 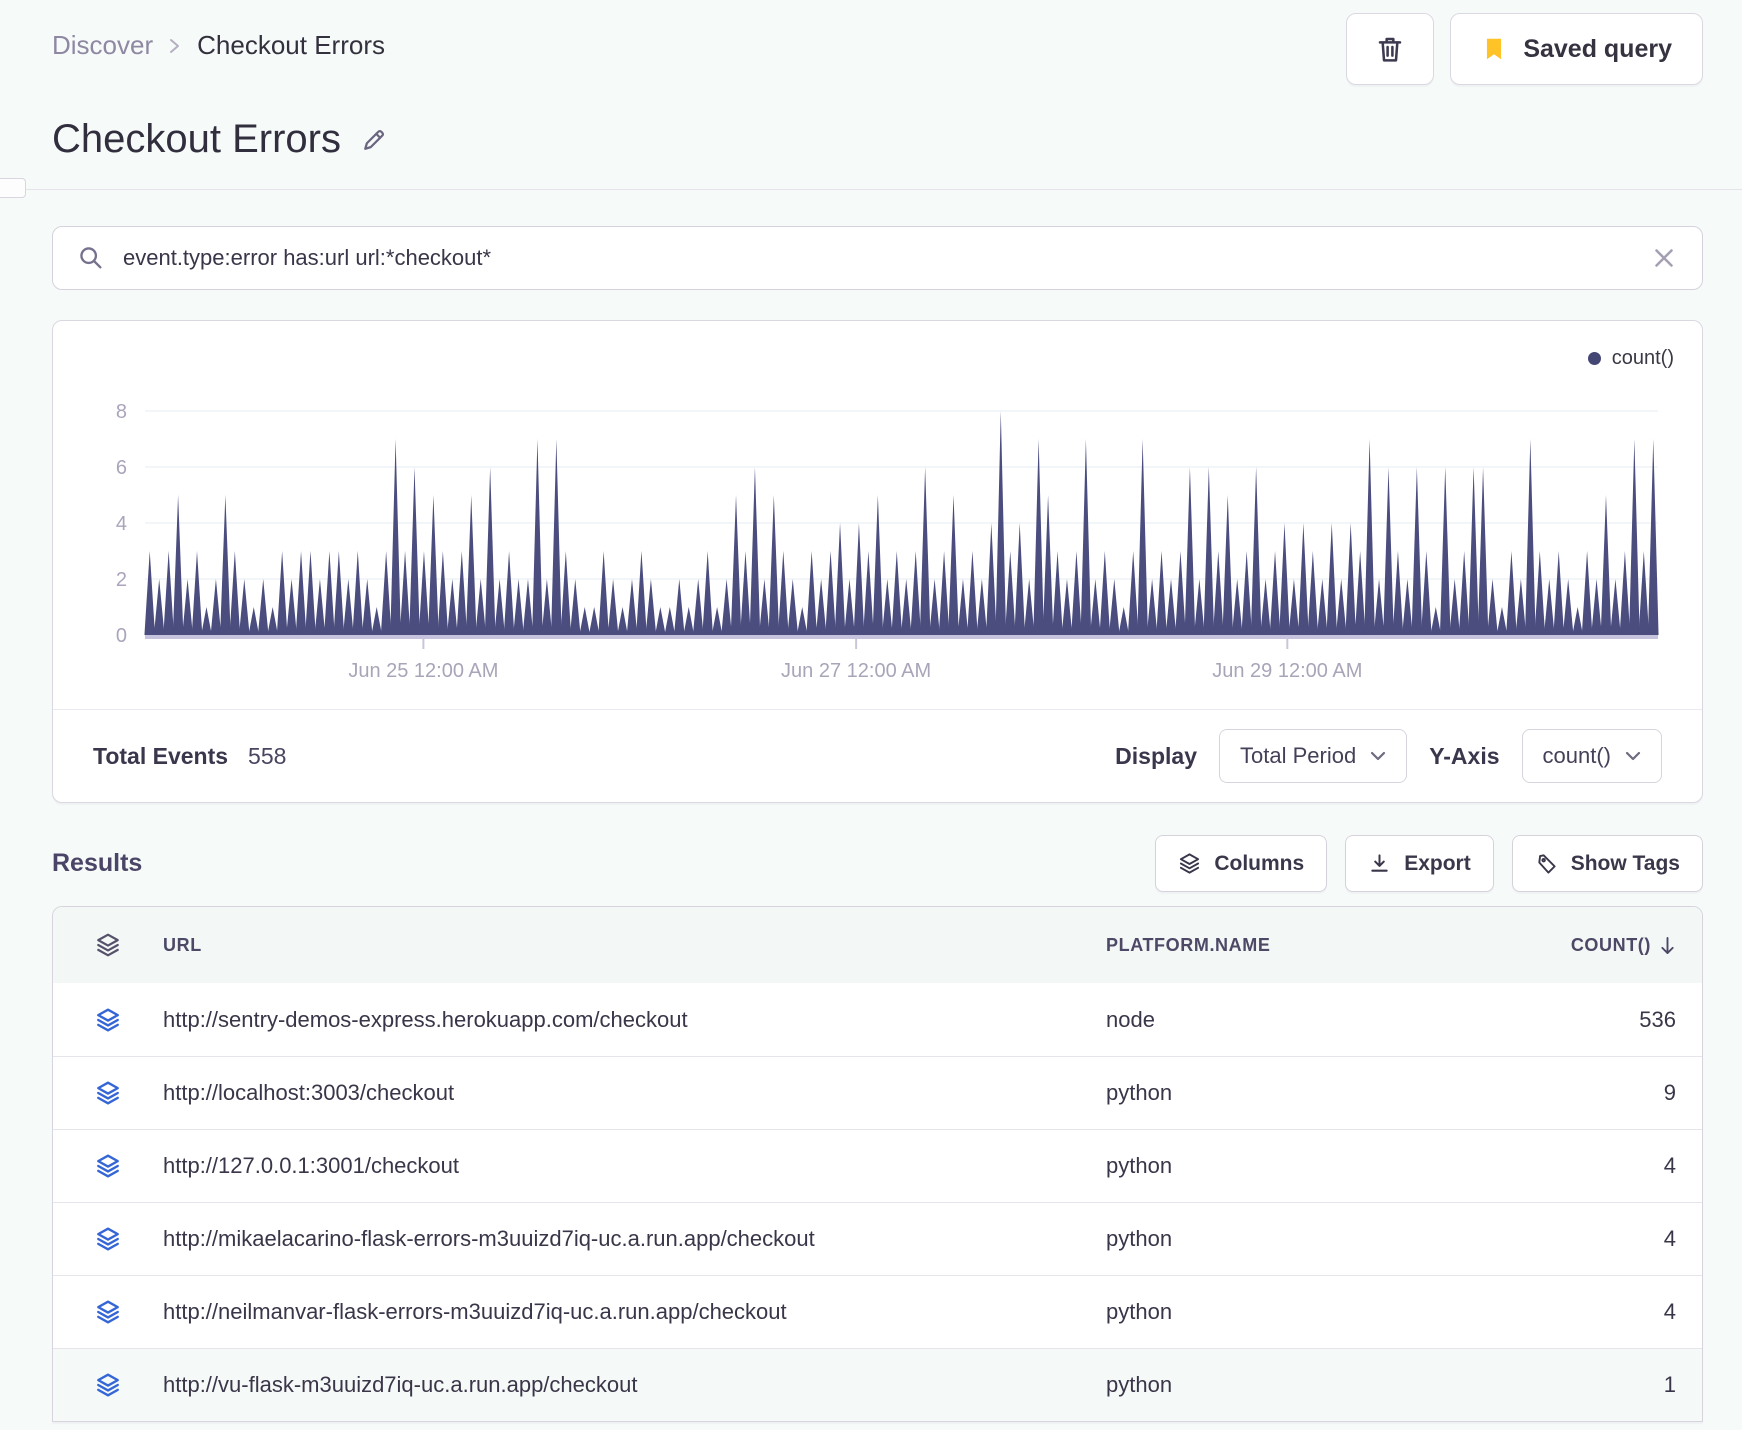 I want to click on header-actions: Saved query, so click(x=1524, y=49).